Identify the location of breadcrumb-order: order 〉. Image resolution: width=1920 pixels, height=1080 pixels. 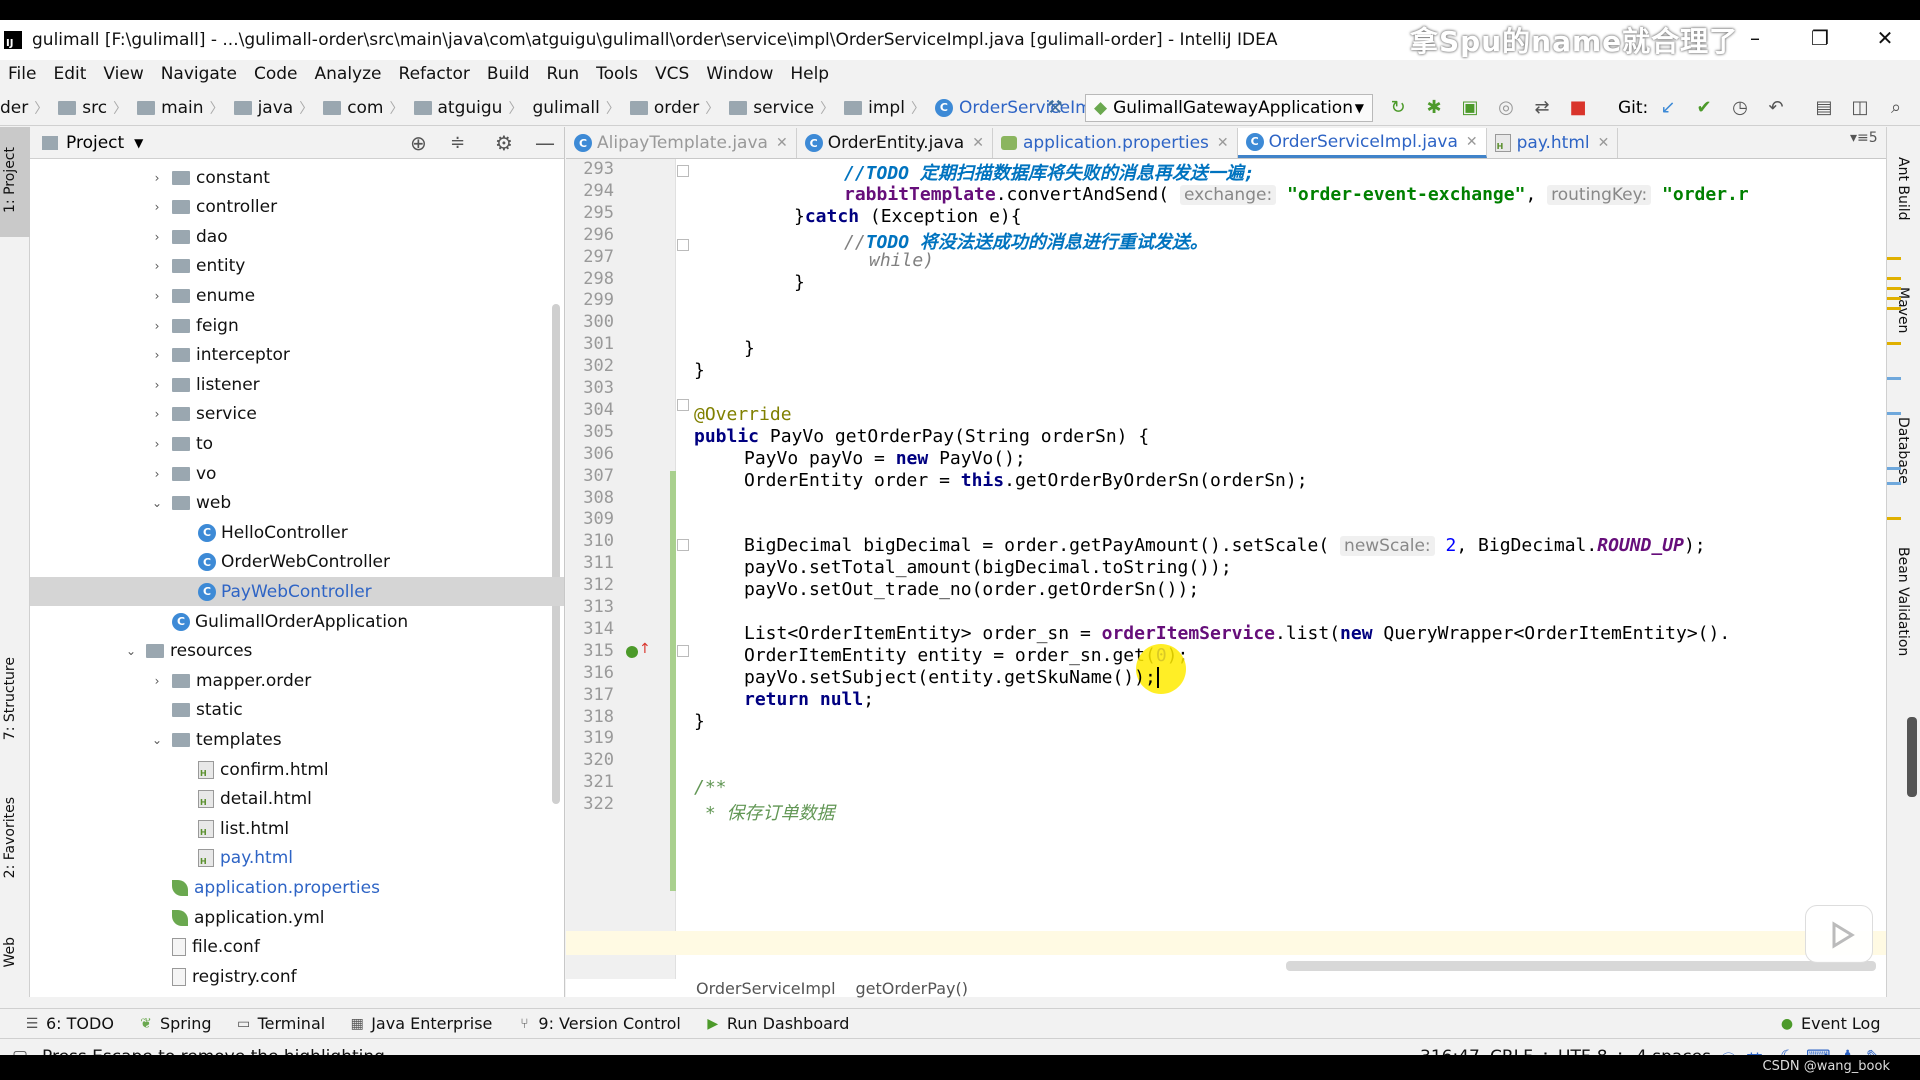
(674, 108).